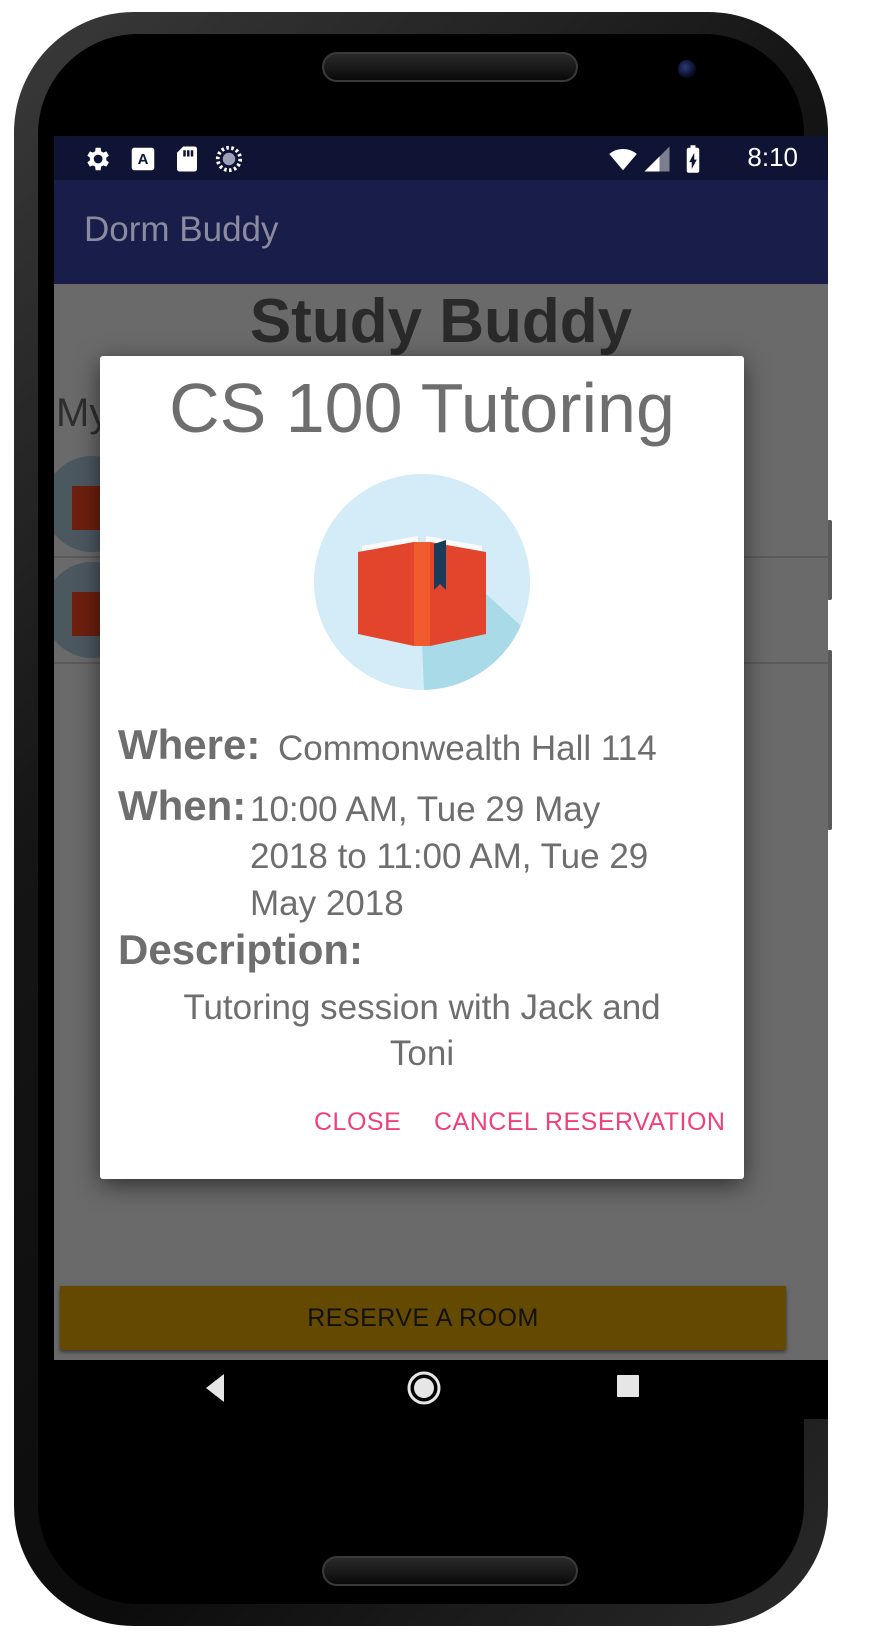 Image resolution: width=872 pixels, height=1640 pixels. Describe the element at coordinates (422, 1053) in the screenshot. I see `description-line: Toni` at that location.